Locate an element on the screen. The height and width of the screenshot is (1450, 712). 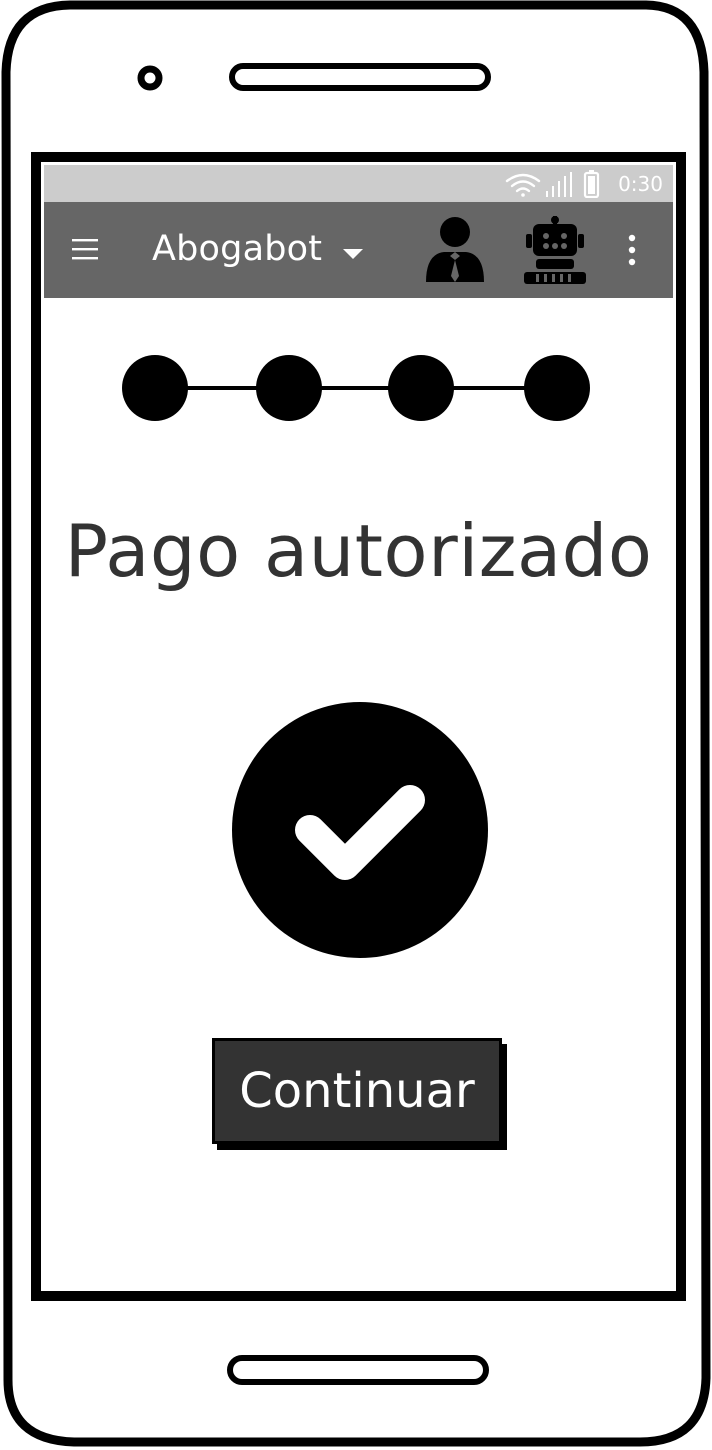
app-bar: Abogabot is located at coordinates (358, 250).